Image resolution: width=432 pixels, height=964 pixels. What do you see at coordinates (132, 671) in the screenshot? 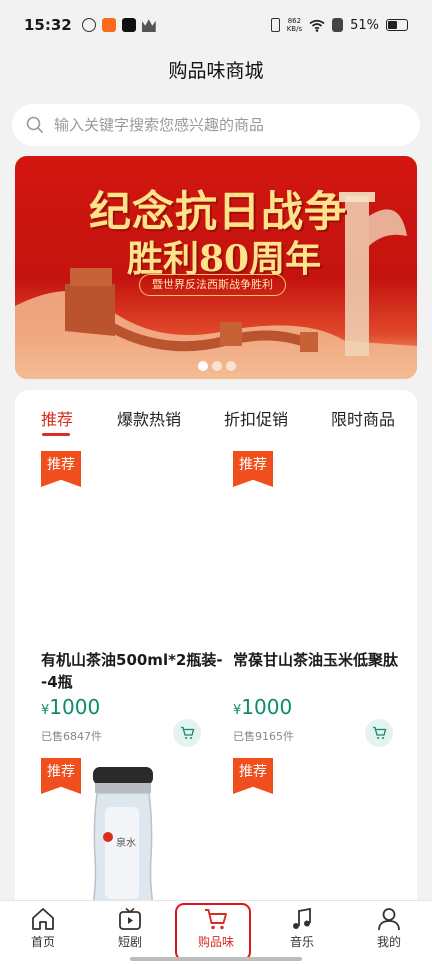
I see `product-name: 有机山茶油500ml*2瓶装--4瓶` at bounding box center [132, 671].